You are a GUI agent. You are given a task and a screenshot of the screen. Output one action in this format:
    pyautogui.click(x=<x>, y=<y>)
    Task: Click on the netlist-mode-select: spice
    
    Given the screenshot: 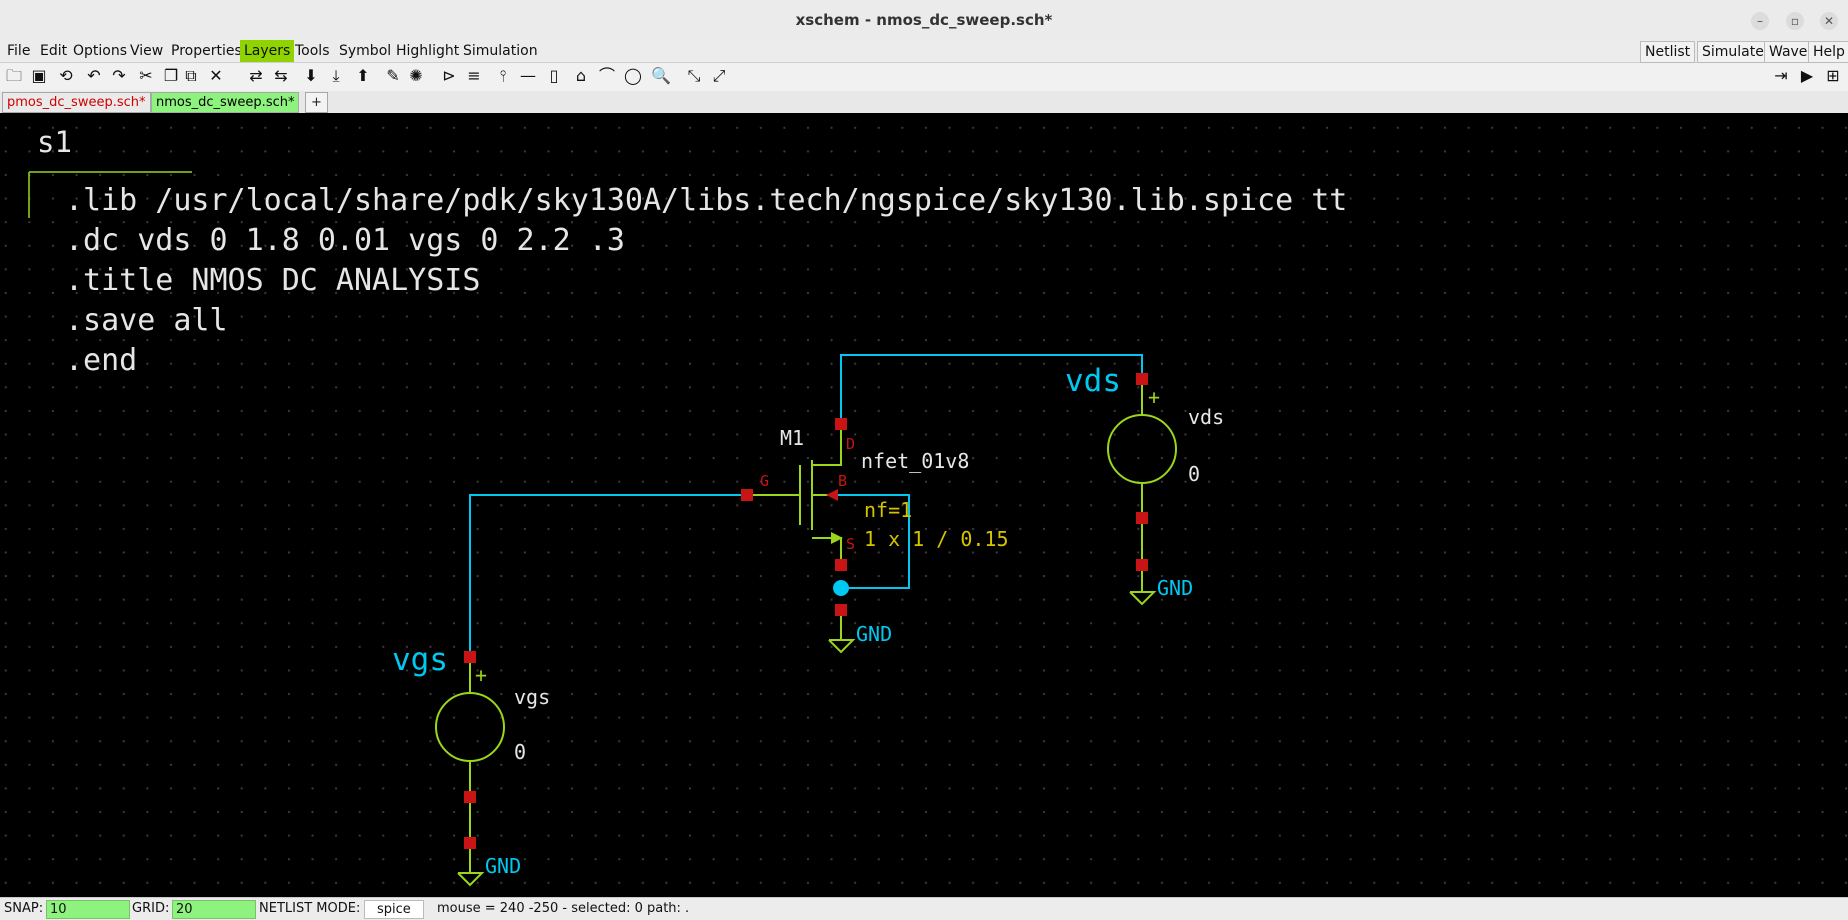 What is the action you would take?
    pyautogui.click(x=394, y=909)
    